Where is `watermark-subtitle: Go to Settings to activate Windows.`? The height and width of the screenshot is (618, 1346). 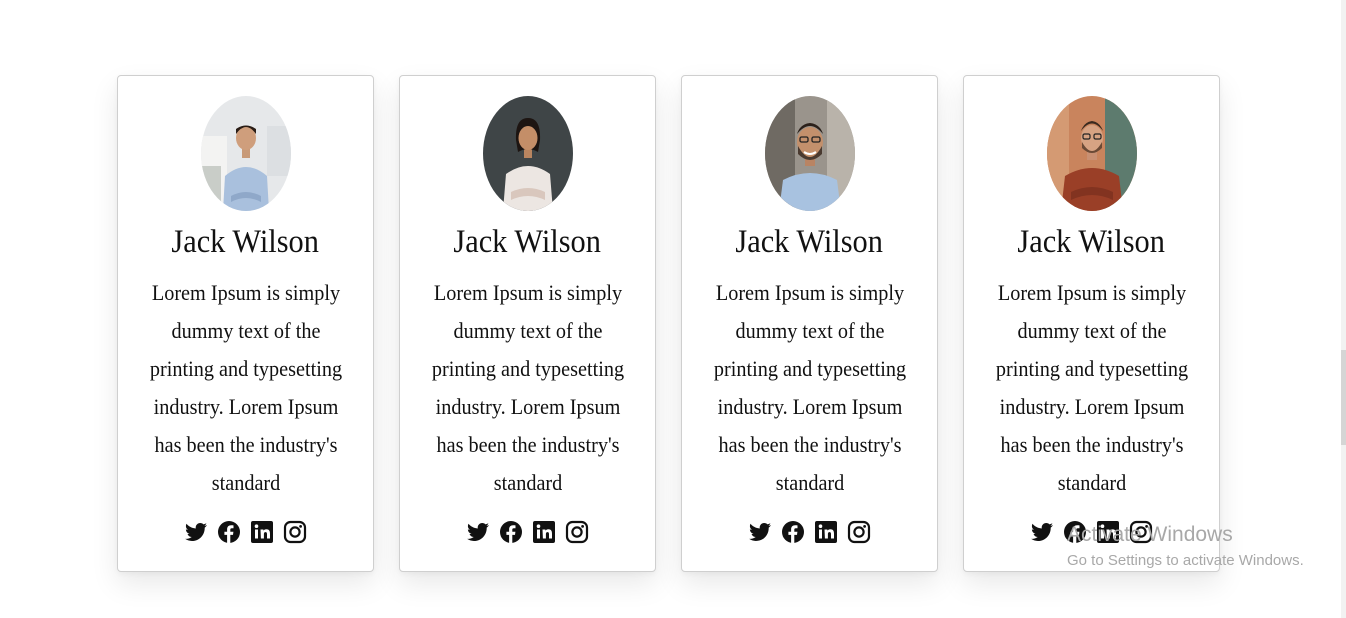 watermark-subtitle: Go to Settings to activate Windows. is located at coordinates (1185, 560).